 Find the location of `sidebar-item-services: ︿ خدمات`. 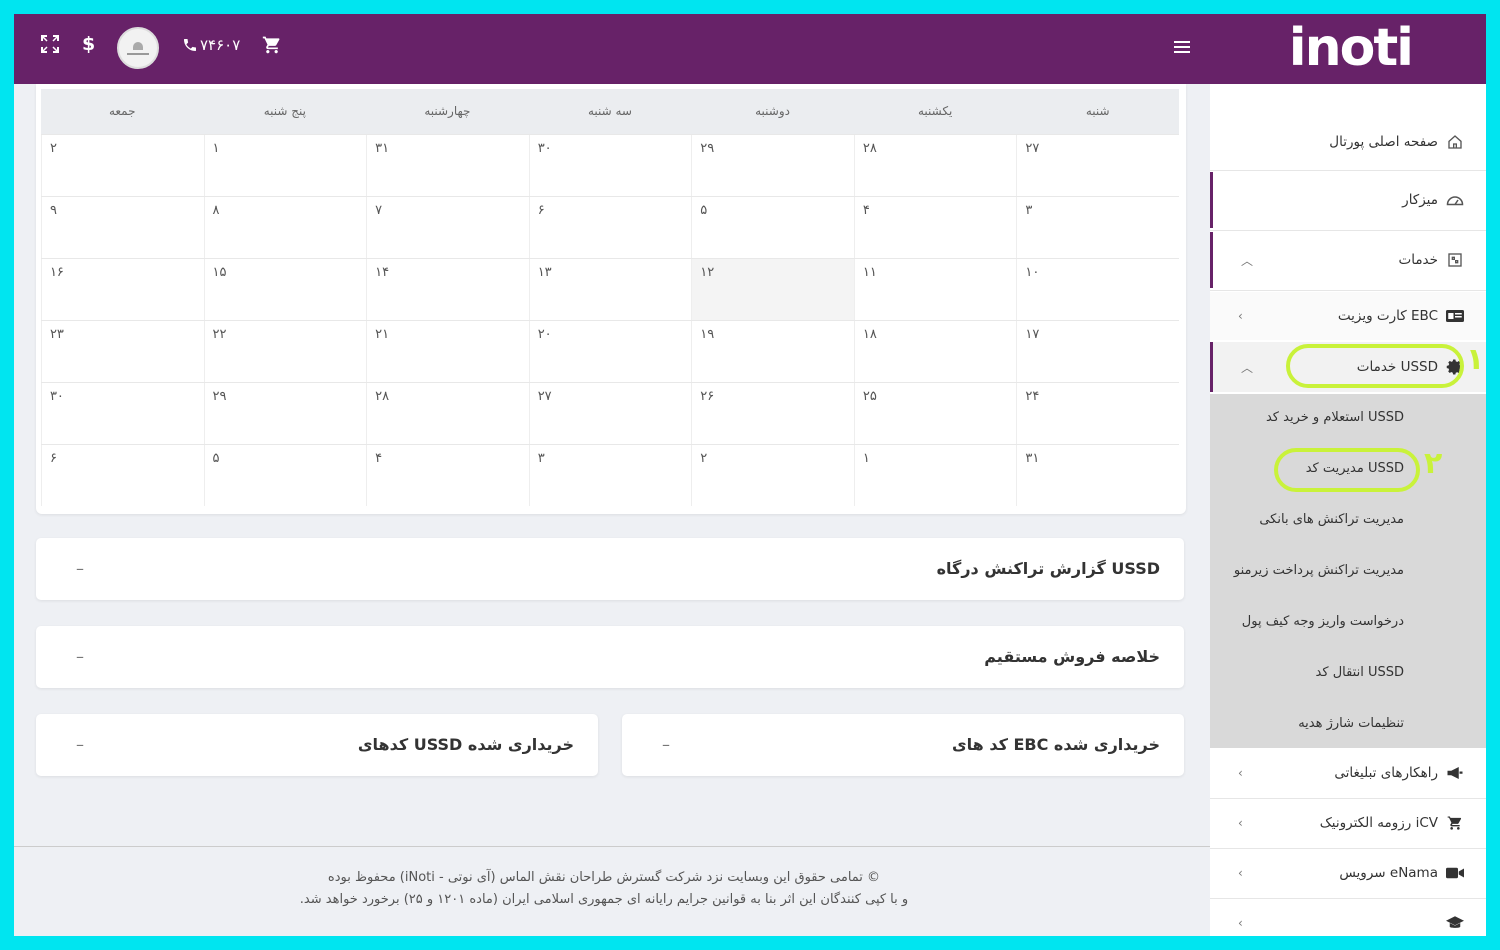

sidebar-item-services: ︿ خدمات is located at coordinates (1348, 260).